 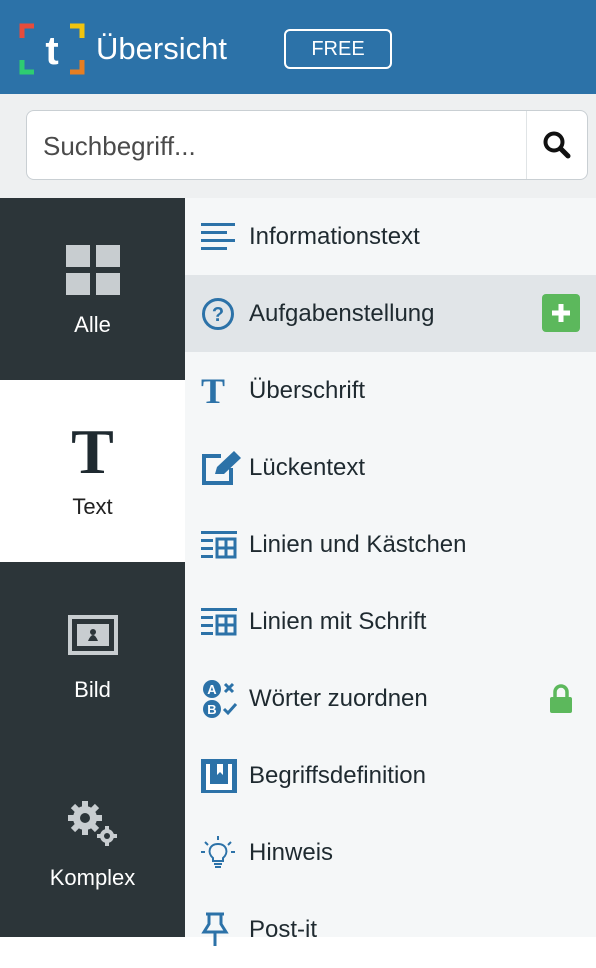 What do you see at coordinates (212, 689) in the screenshot?
I see `svg-text: A` at bounding box center [212, 689].